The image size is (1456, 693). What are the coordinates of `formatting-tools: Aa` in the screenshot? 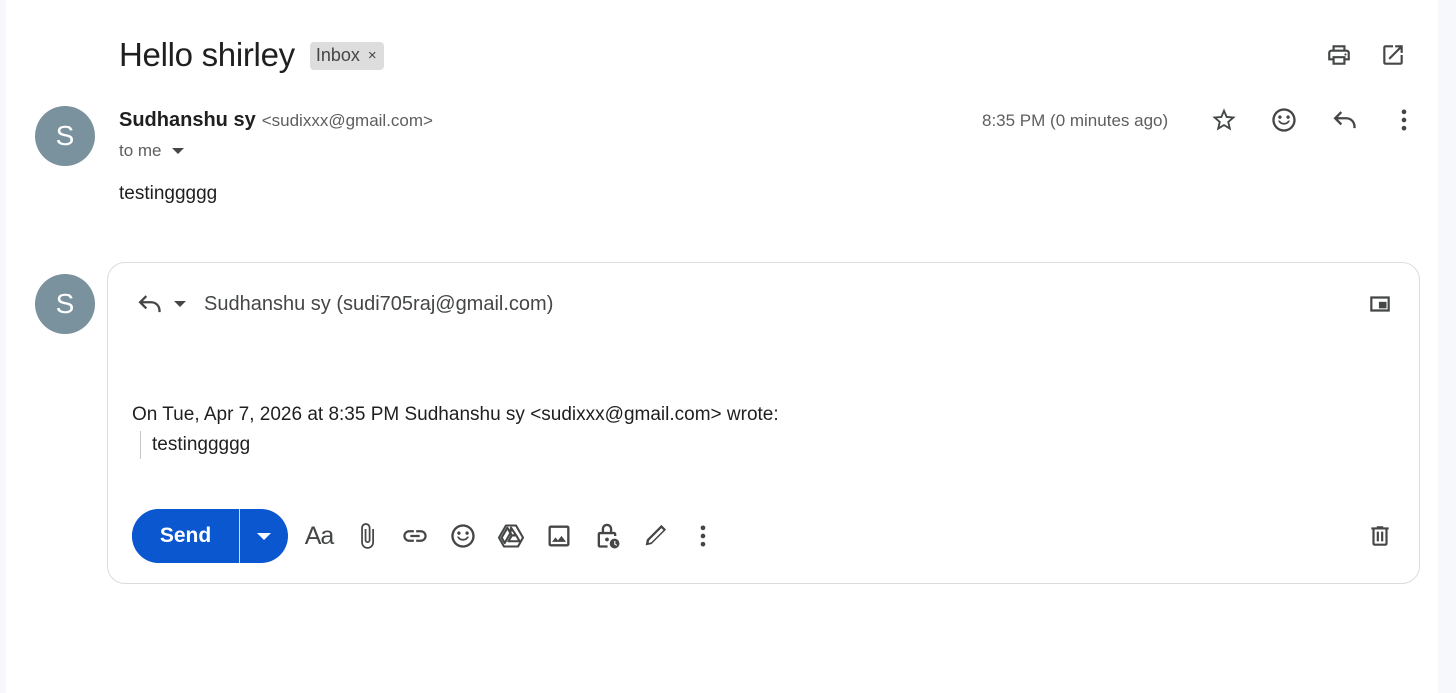 It's located at (511, 536).